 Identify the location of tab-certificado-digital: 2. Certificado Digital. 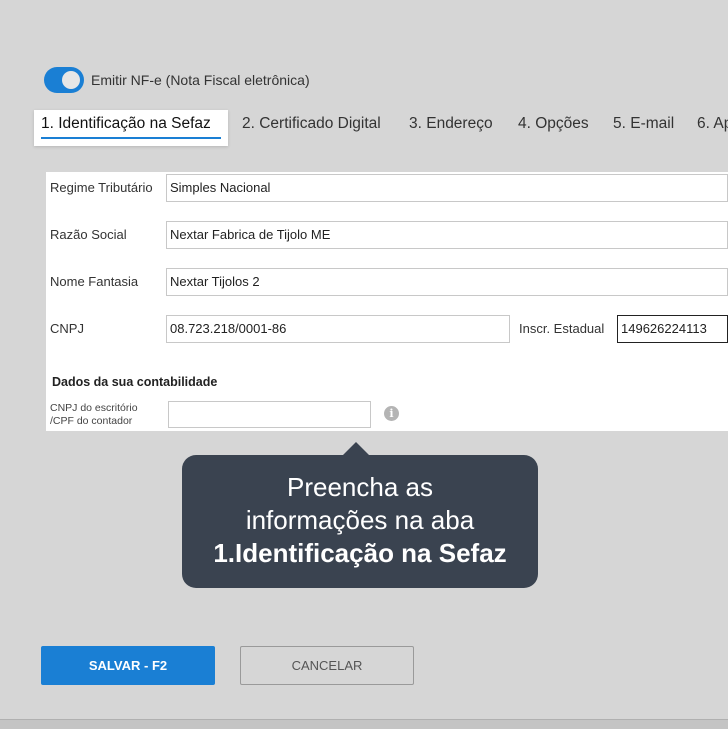
(311, 128).